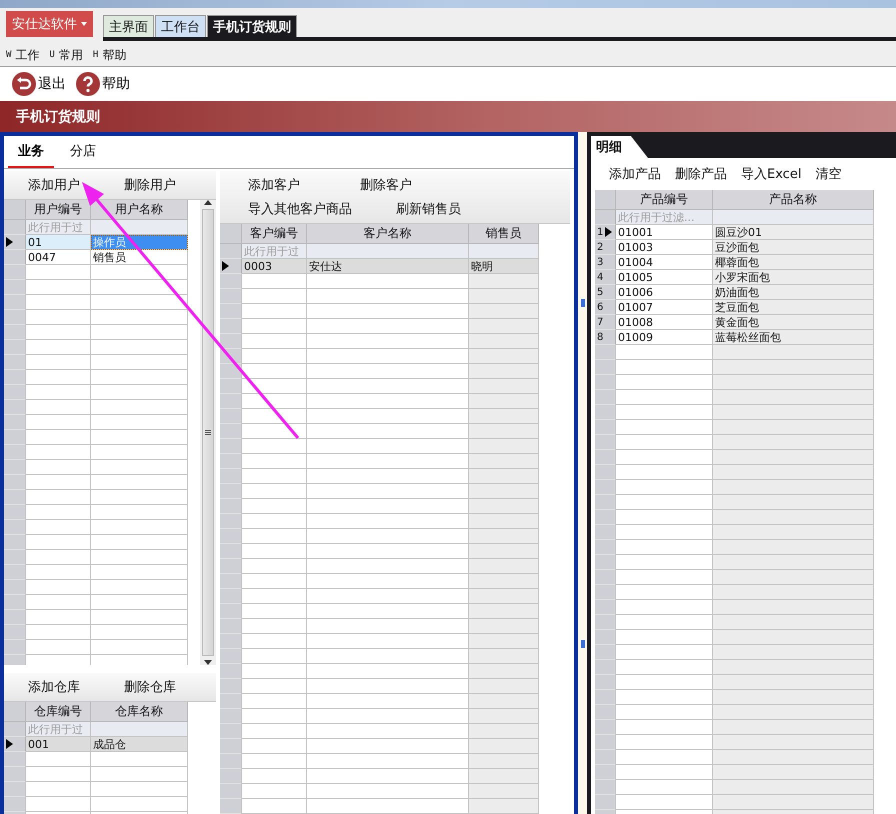 Image resolution: width=896 pixels, height=814 pixels. What do you see at coordinates (793, 232) in the screenshot?
I see `table-cell: 圆豆沙01` at bounding box center [793, 232].